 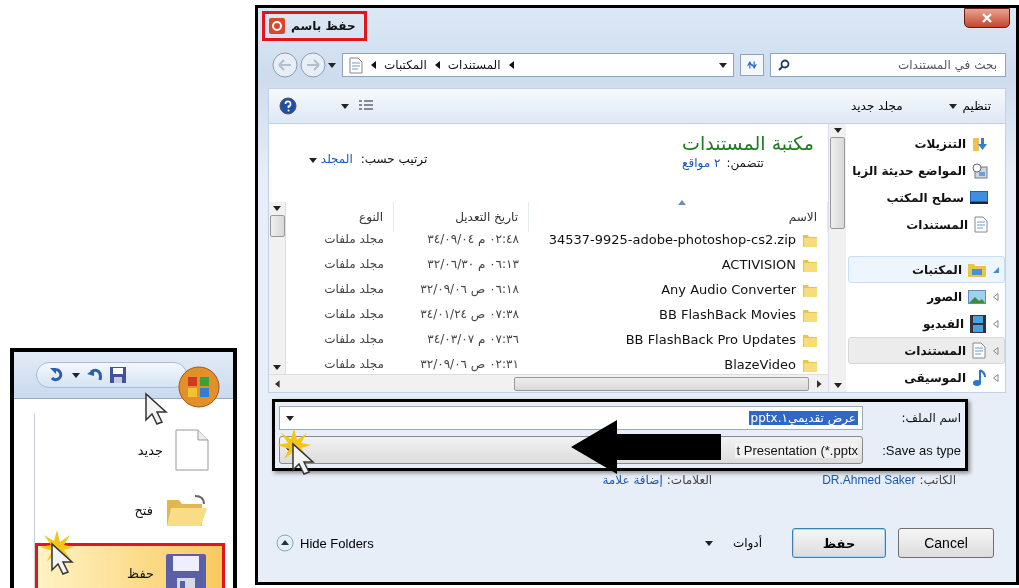 What do you see at coordinates (469, 365) in the screenshot?
I see `date-cell-text: ٠٢:٣١ ص ٣٢/٠٩/٠٦` at bounding box center [469, 365].